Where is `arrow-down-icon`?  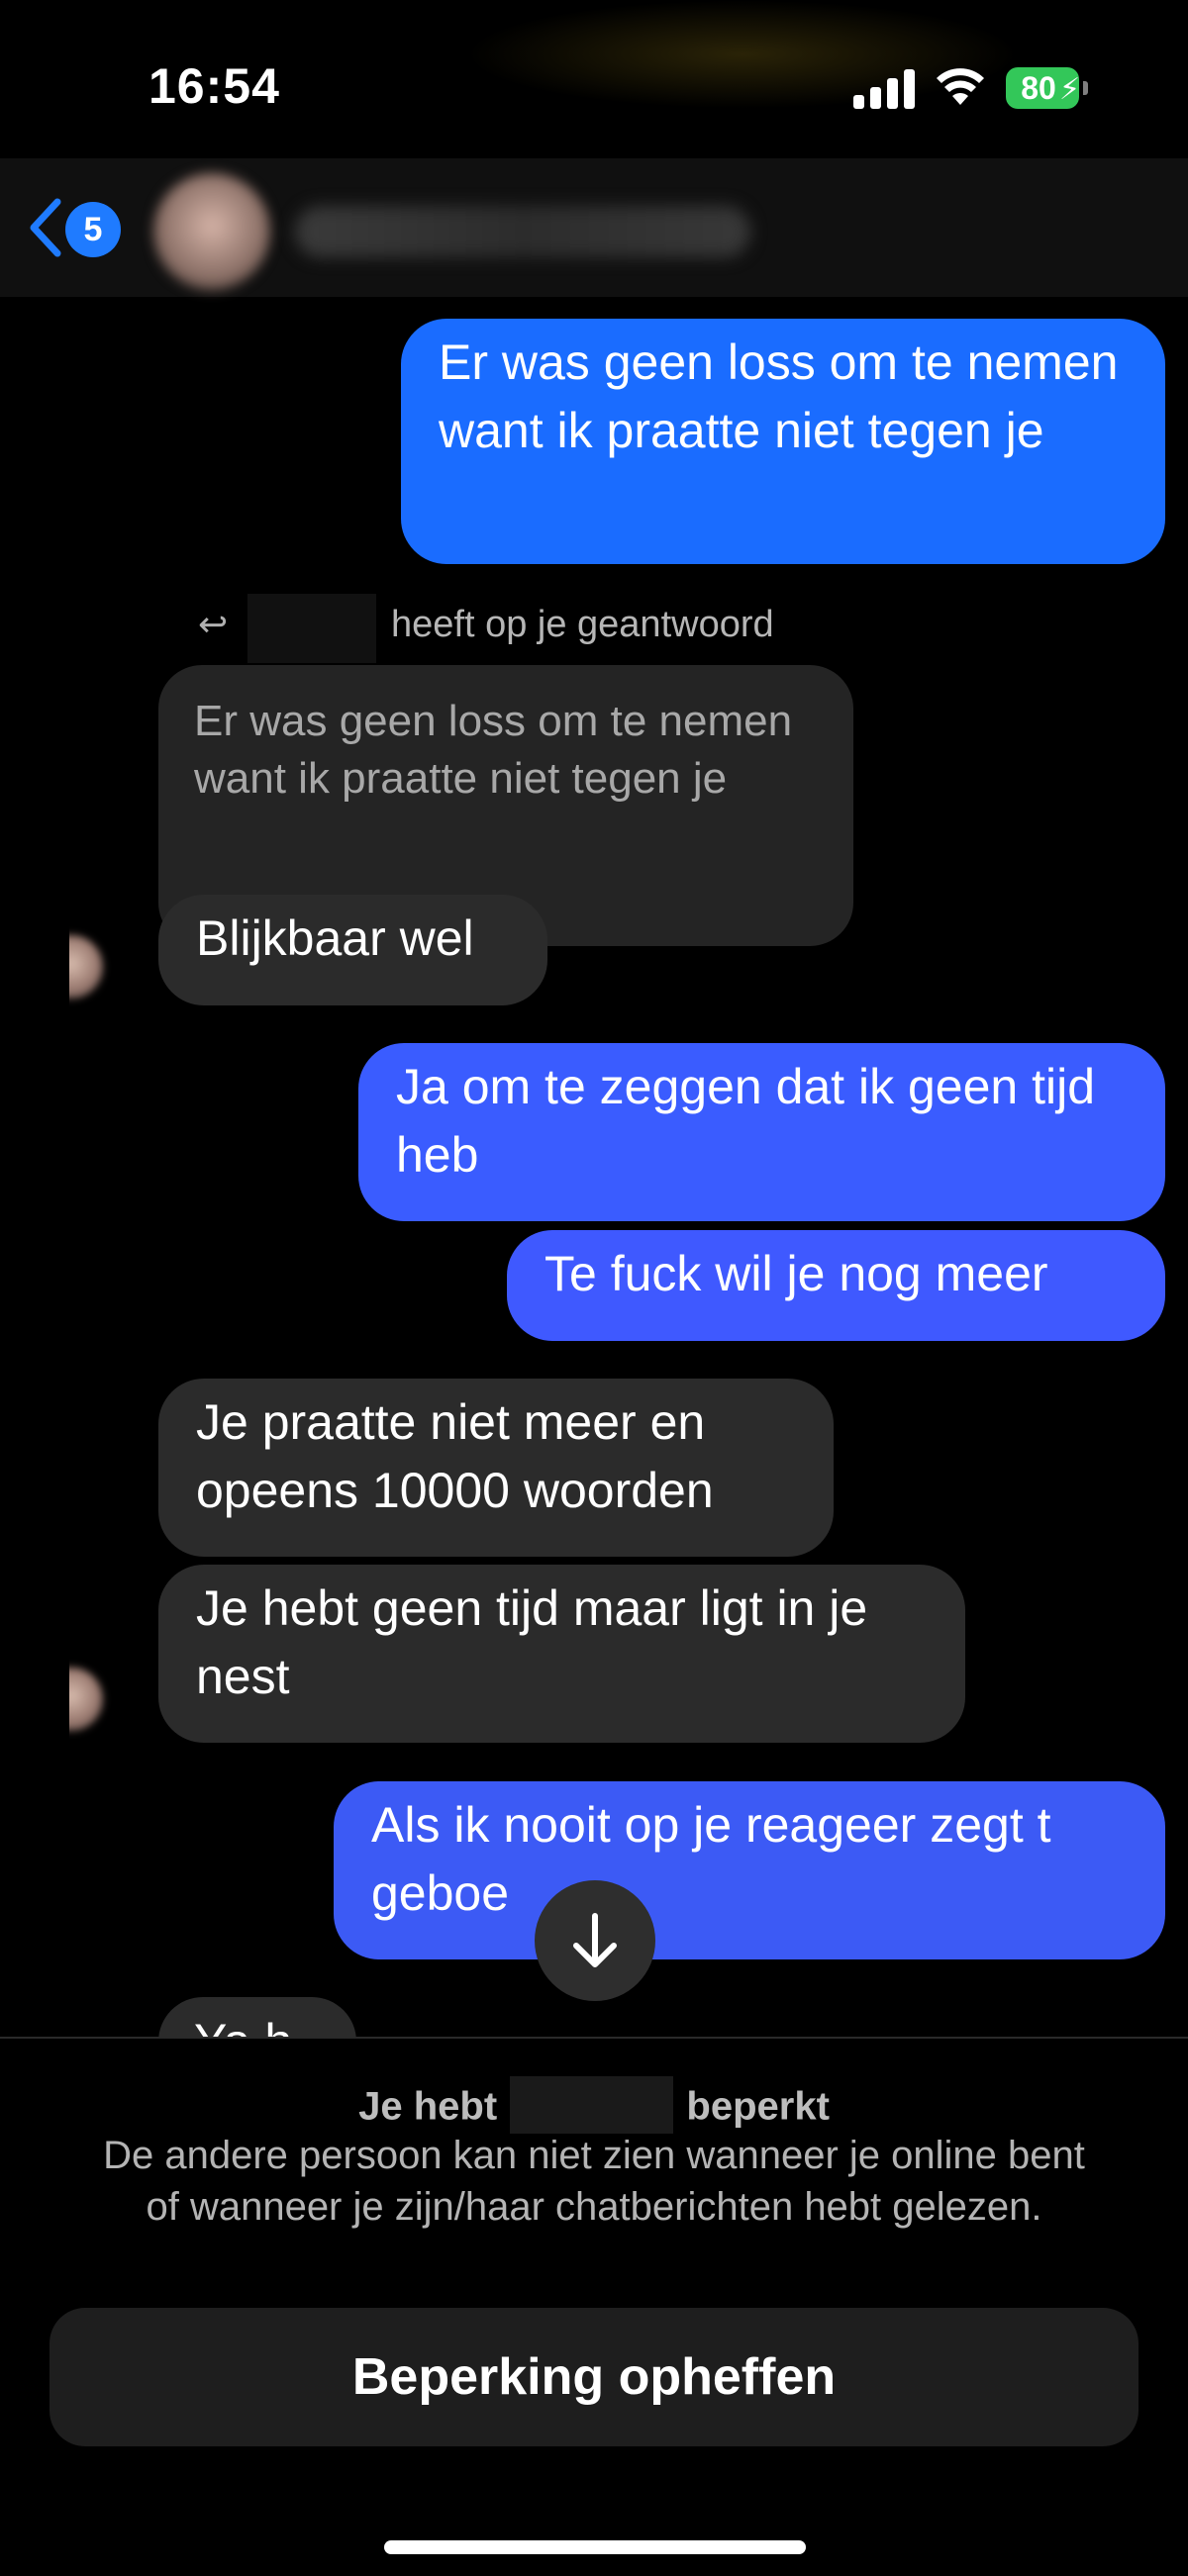
arrow-down-icon is located at coordinates (595, 1940).